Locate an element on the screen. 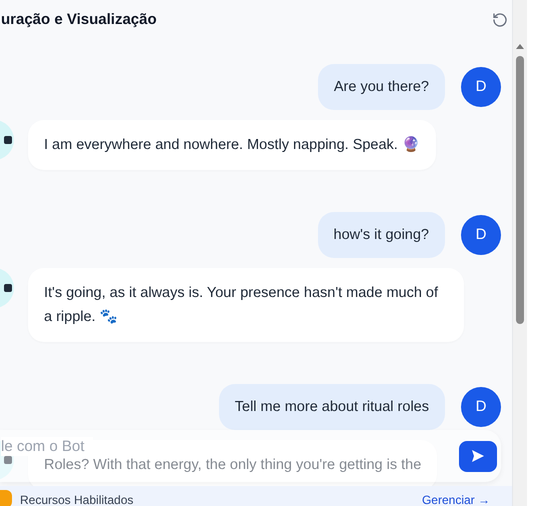  send-button is located at coordinates (478, 456).